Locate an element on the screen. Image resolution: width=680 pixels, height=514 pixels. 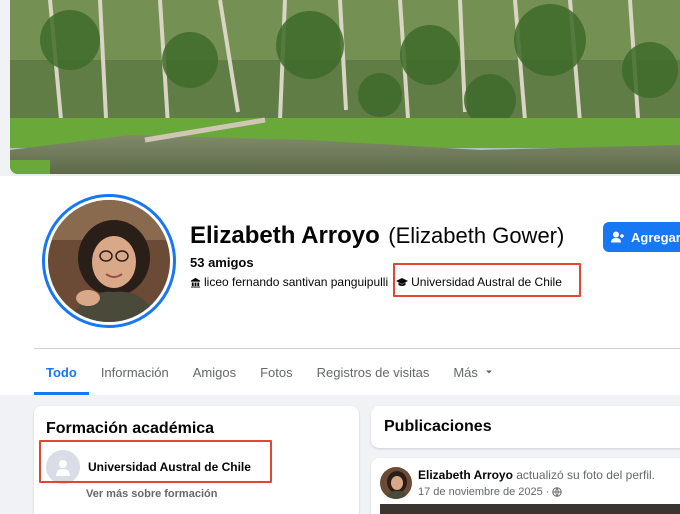
intro-school-1-label: liceo fernando santivan panguipulli is located at coordinates (296, 282).